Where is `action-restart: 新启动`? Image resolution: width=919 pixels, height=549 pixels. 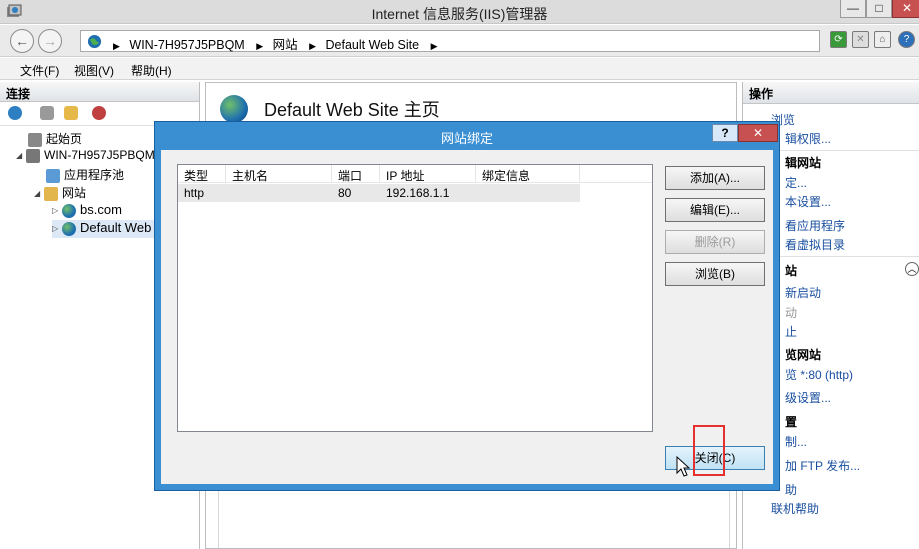
action-restart: 新启动 is located at coordinates (803, 292).